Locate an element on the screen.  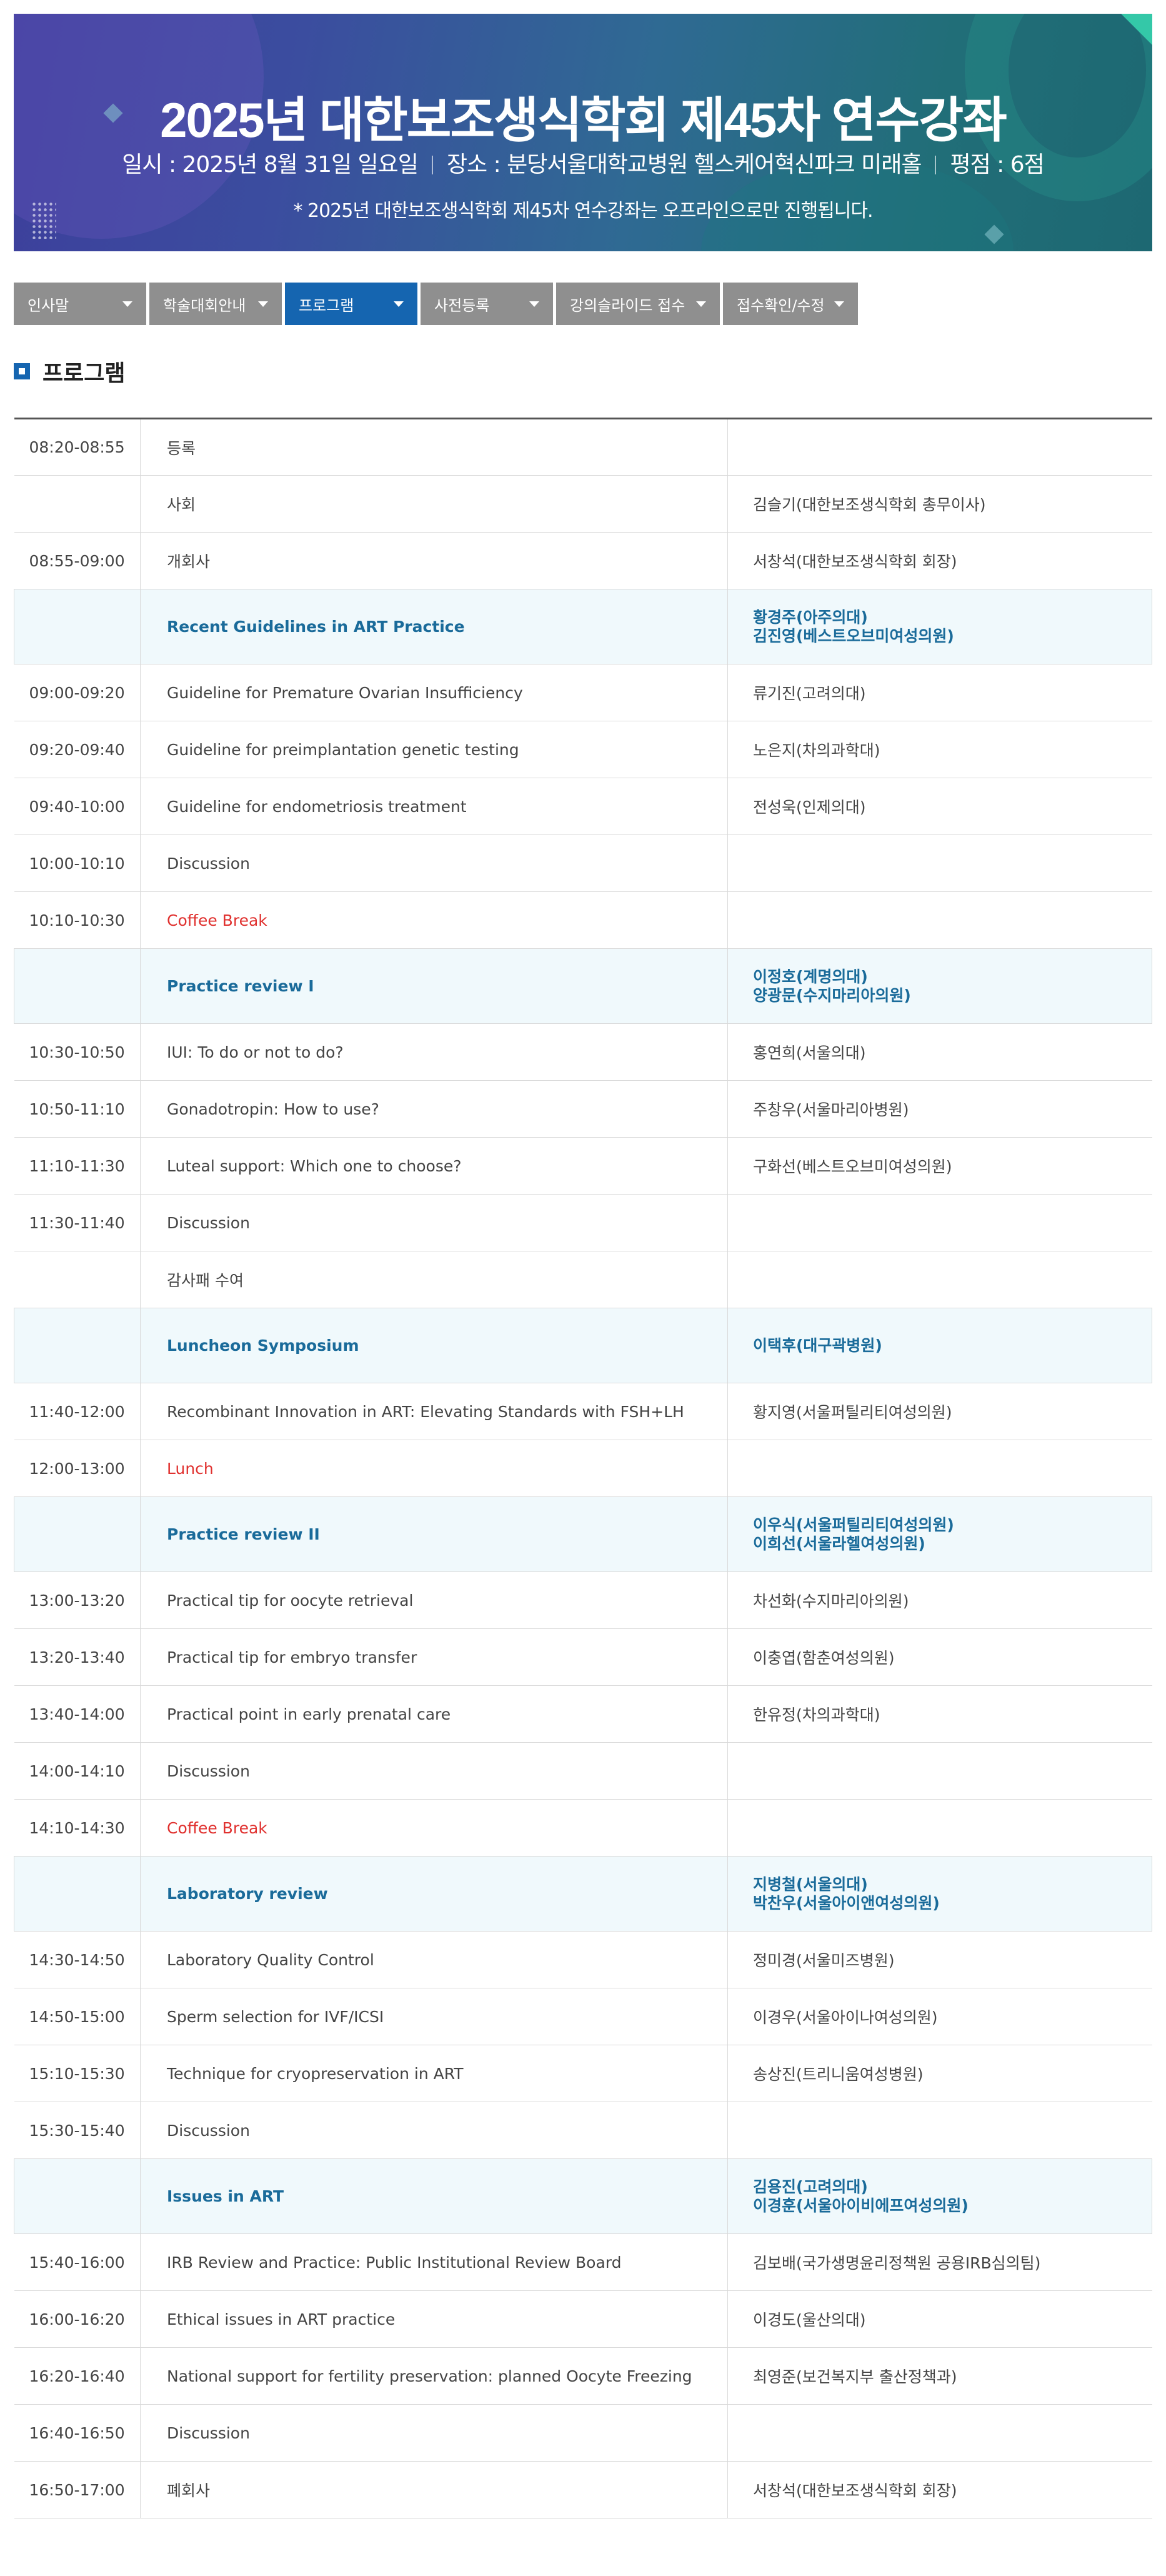
time-cell: 11:10-11:30 is located at coordinates (78, 1166).